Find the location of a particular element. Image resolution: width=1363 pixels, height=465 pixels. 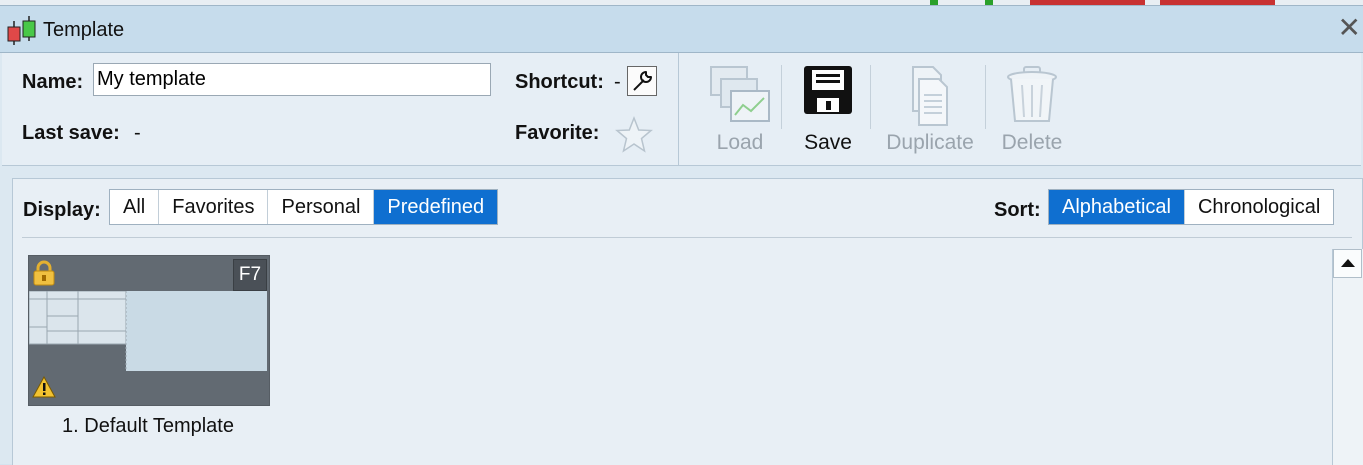

wrench-icon is located at coordinates (642, 81).